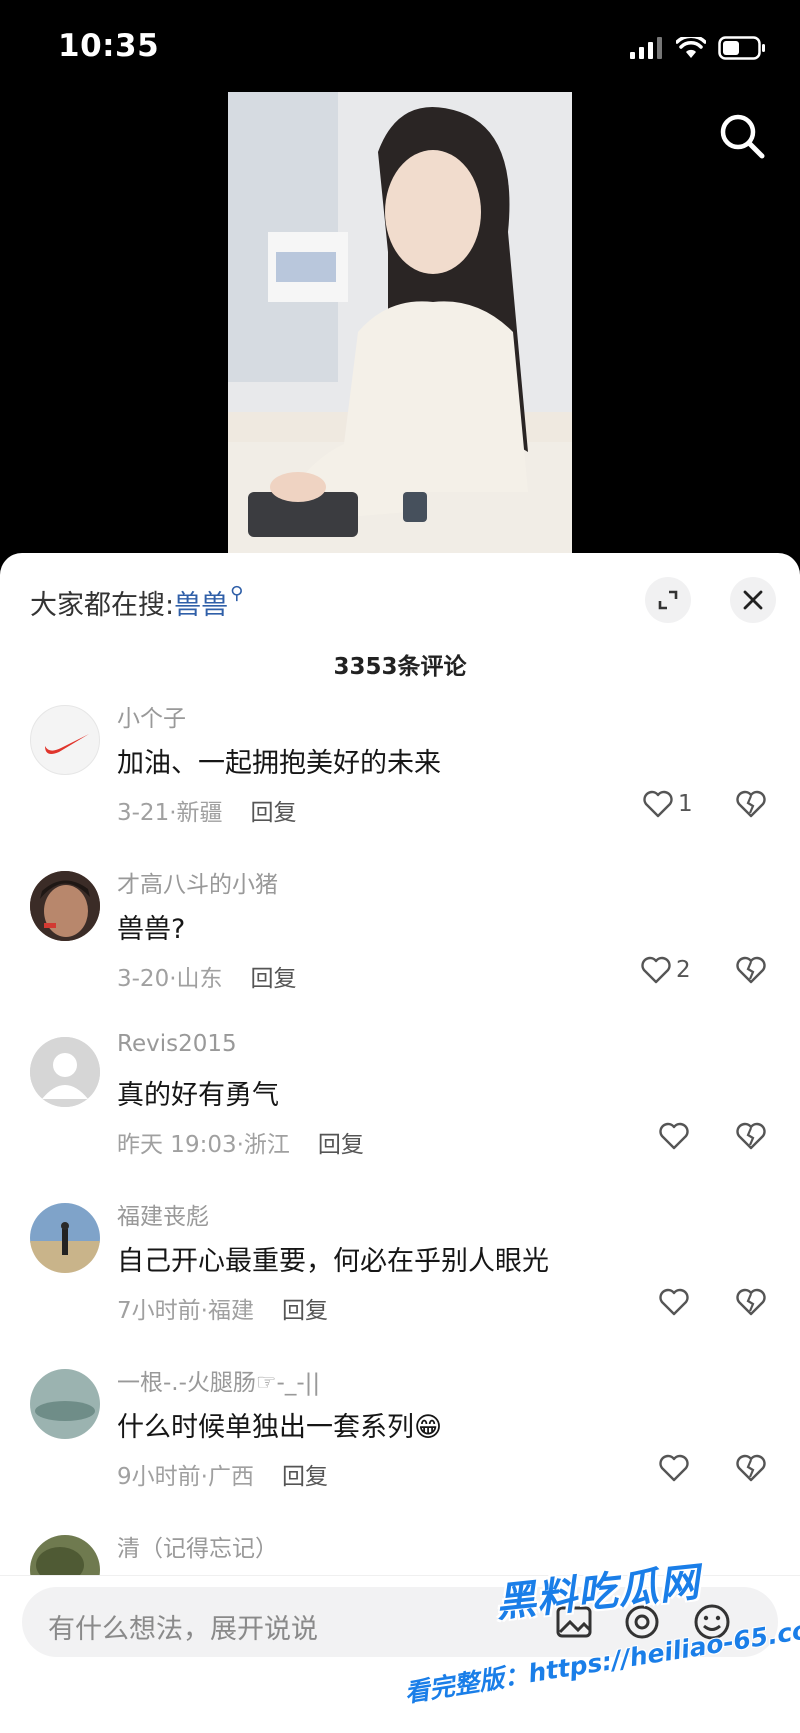  I want to click on status-icons, so click(698, 48).